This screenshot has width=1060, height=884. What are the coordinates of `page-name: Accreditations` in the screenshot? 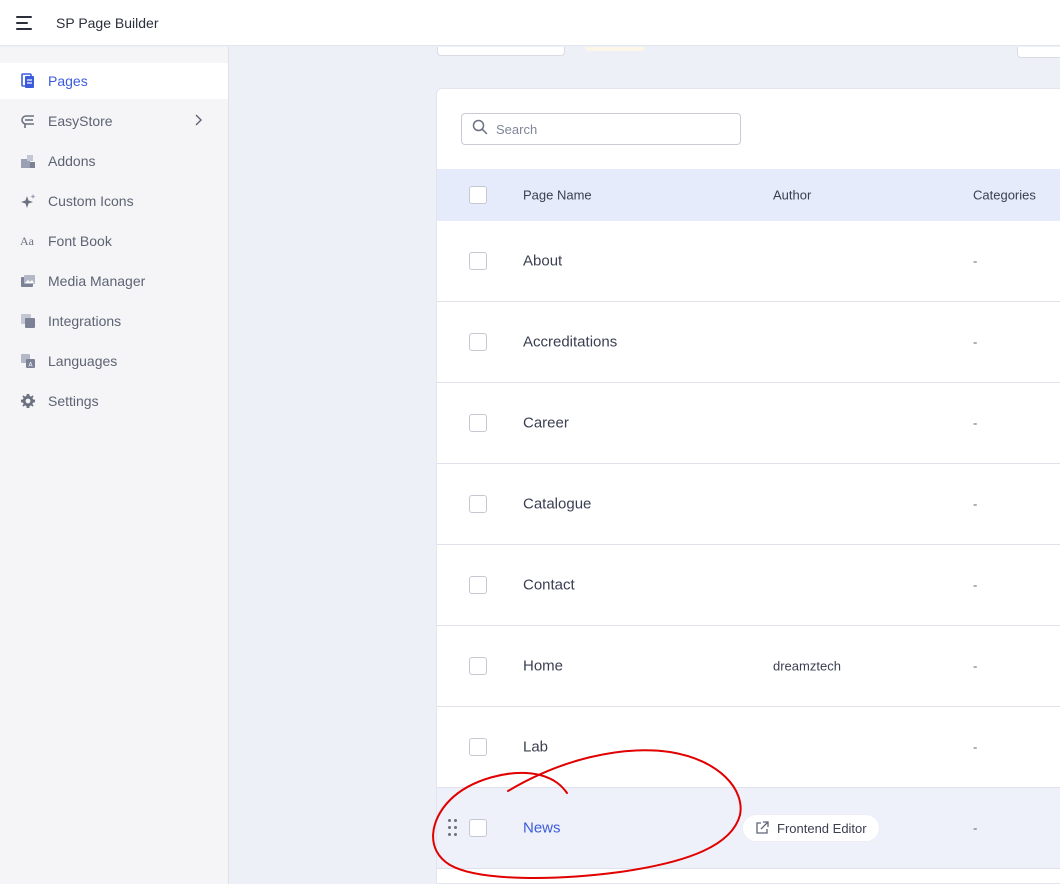 It's located at (570, 342).